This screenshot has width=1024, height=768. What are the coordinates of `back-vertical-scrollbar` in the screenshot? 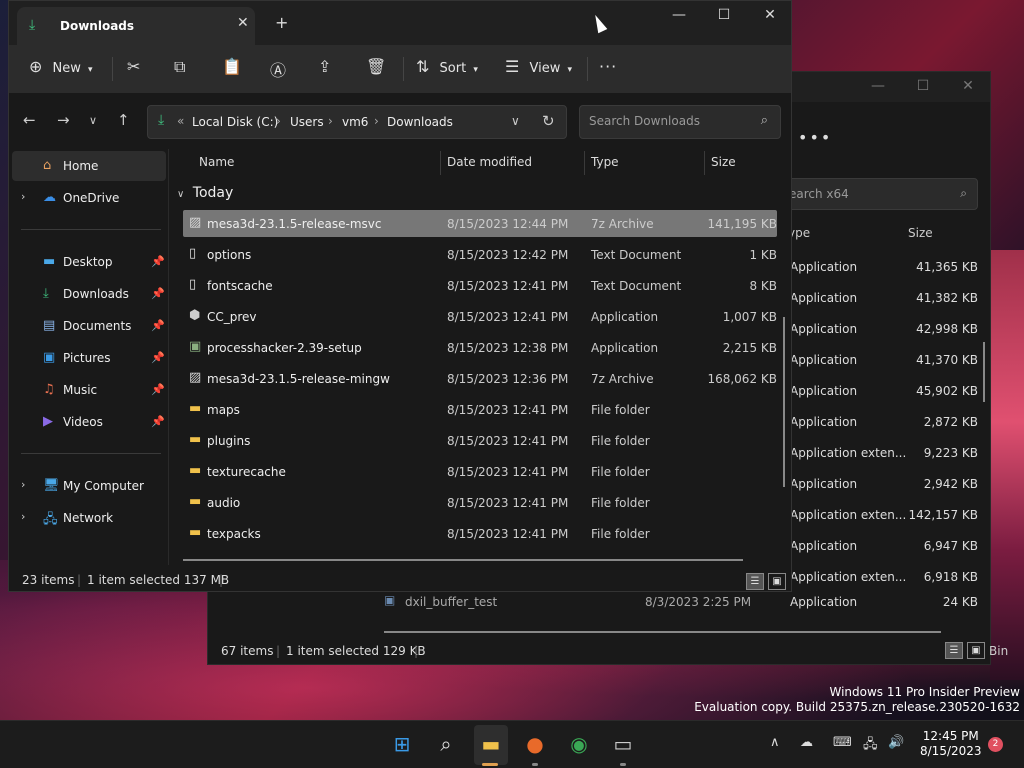 It's located at (984, 372).